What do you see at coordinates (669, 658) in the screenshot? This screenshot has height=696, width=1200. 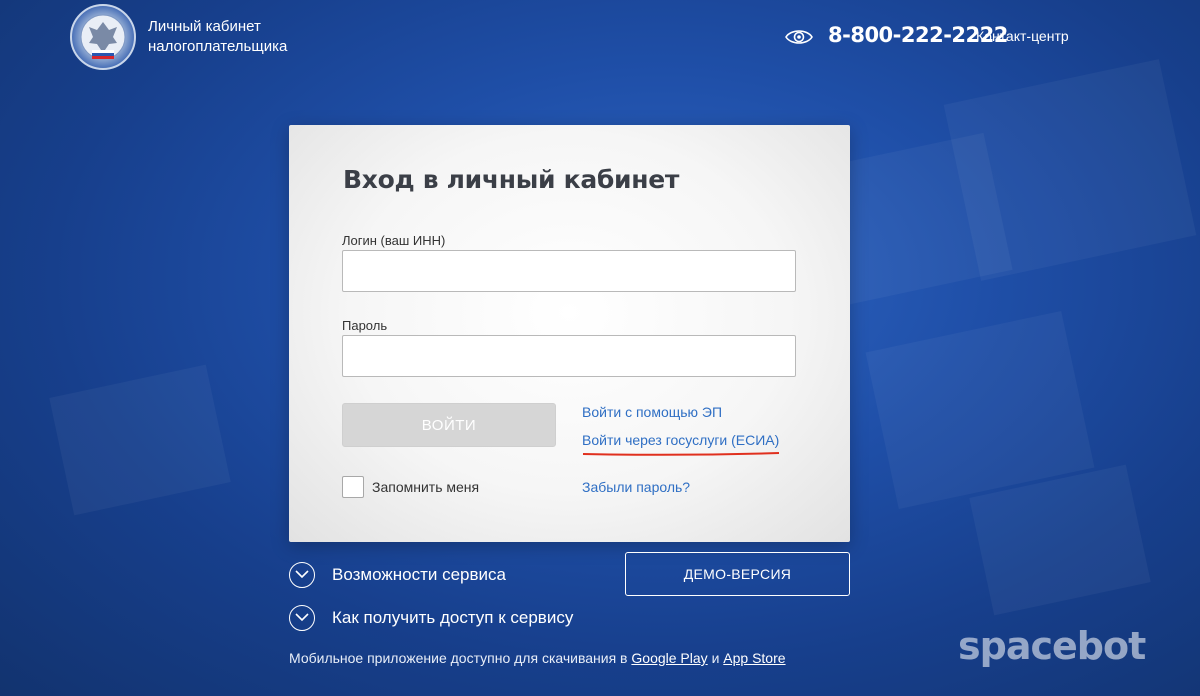 I see `google-play-link: Google Play` at bounding box center [669, 658].